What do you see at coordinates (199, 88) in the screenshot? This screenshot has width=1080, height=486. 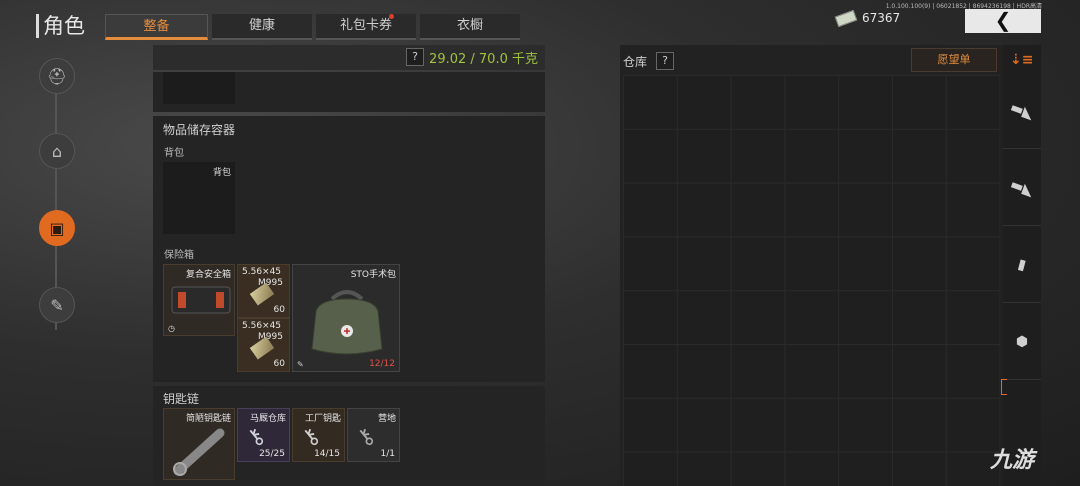 I see `vest-slot` at bounding box center [199, 88].